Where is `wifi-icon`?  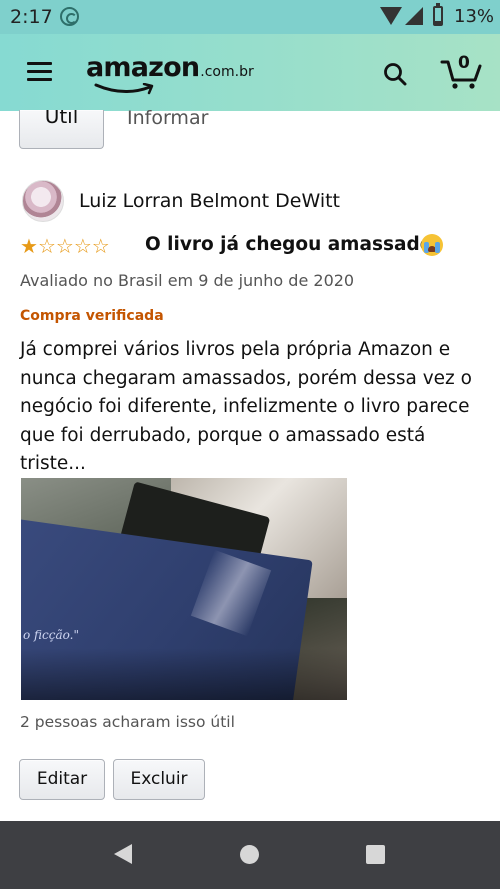 wifi-icon is located at coordinates (391, 16).